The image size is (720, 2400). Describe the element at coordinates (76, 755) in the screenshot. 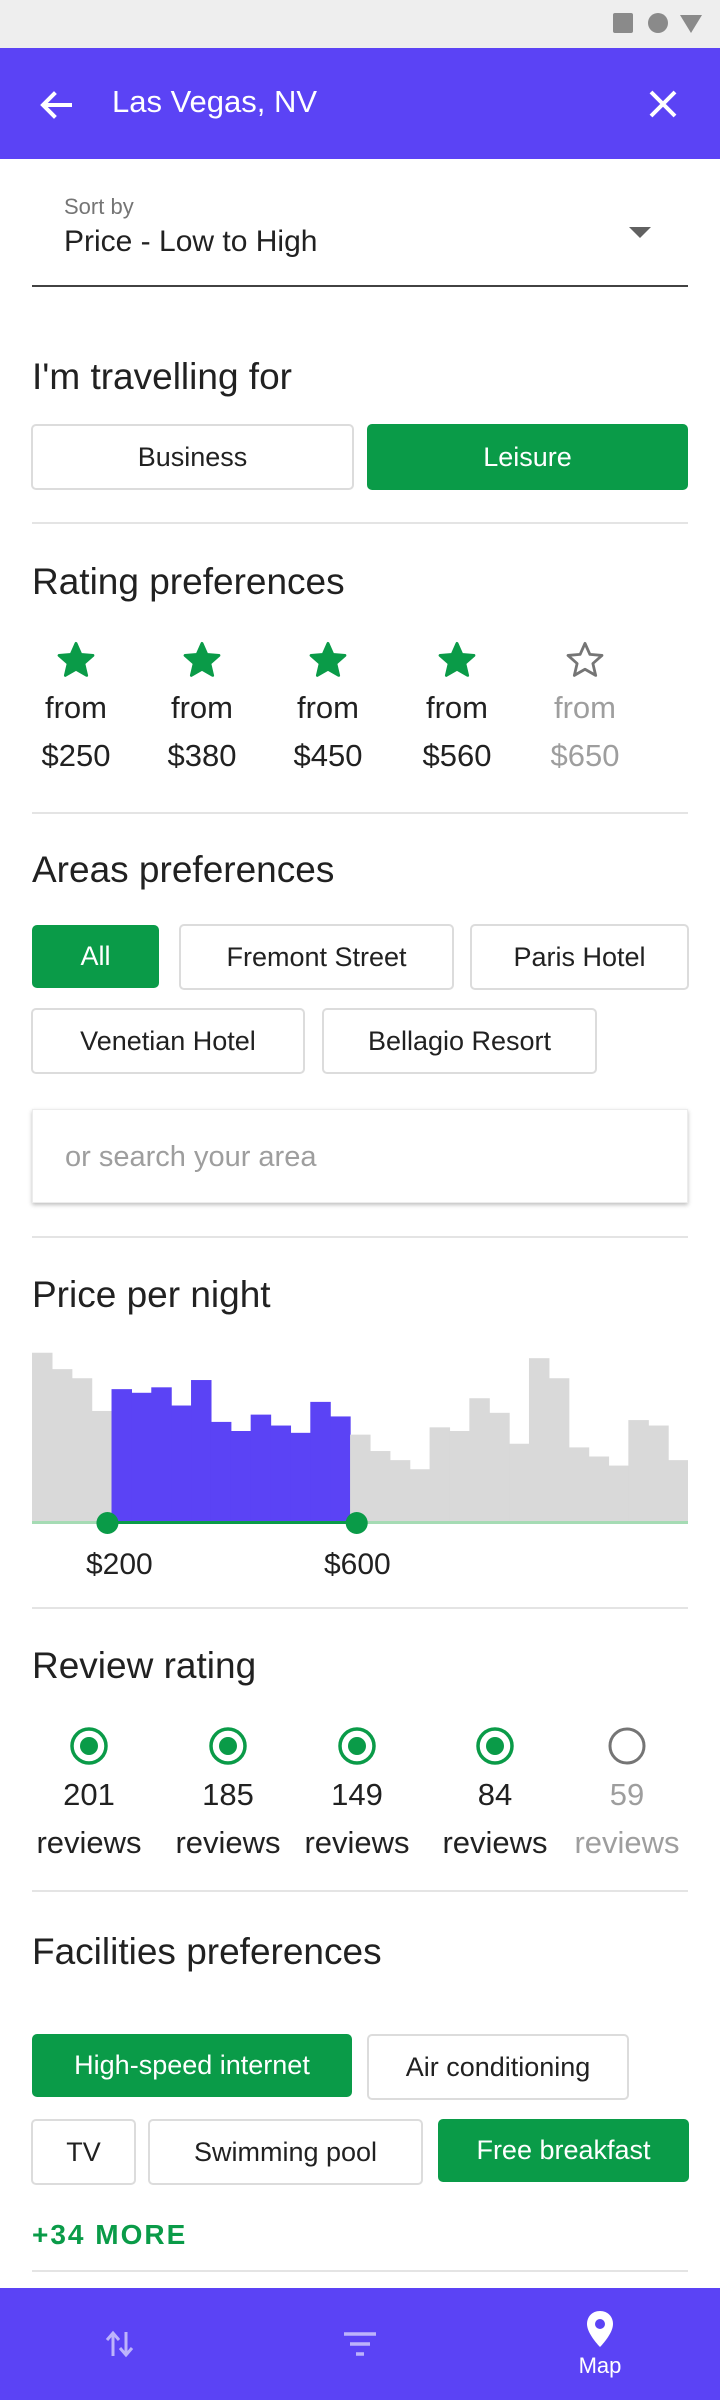

I see `rating-price: $250` at that location.